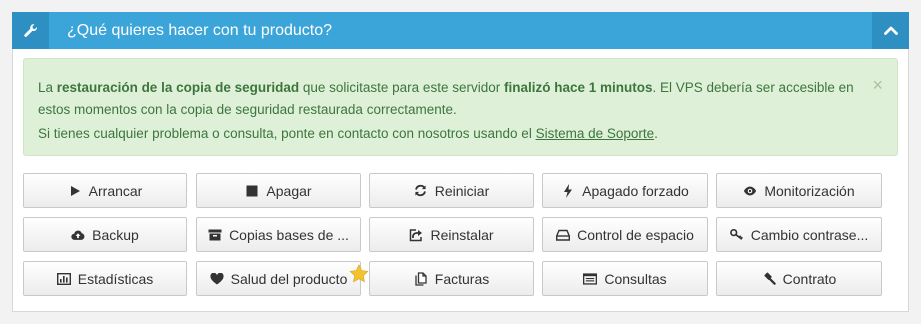  What do you see at coordinates (736, 235) in the screenshot?
I see `key-icon` at bounding box center [736, 235].